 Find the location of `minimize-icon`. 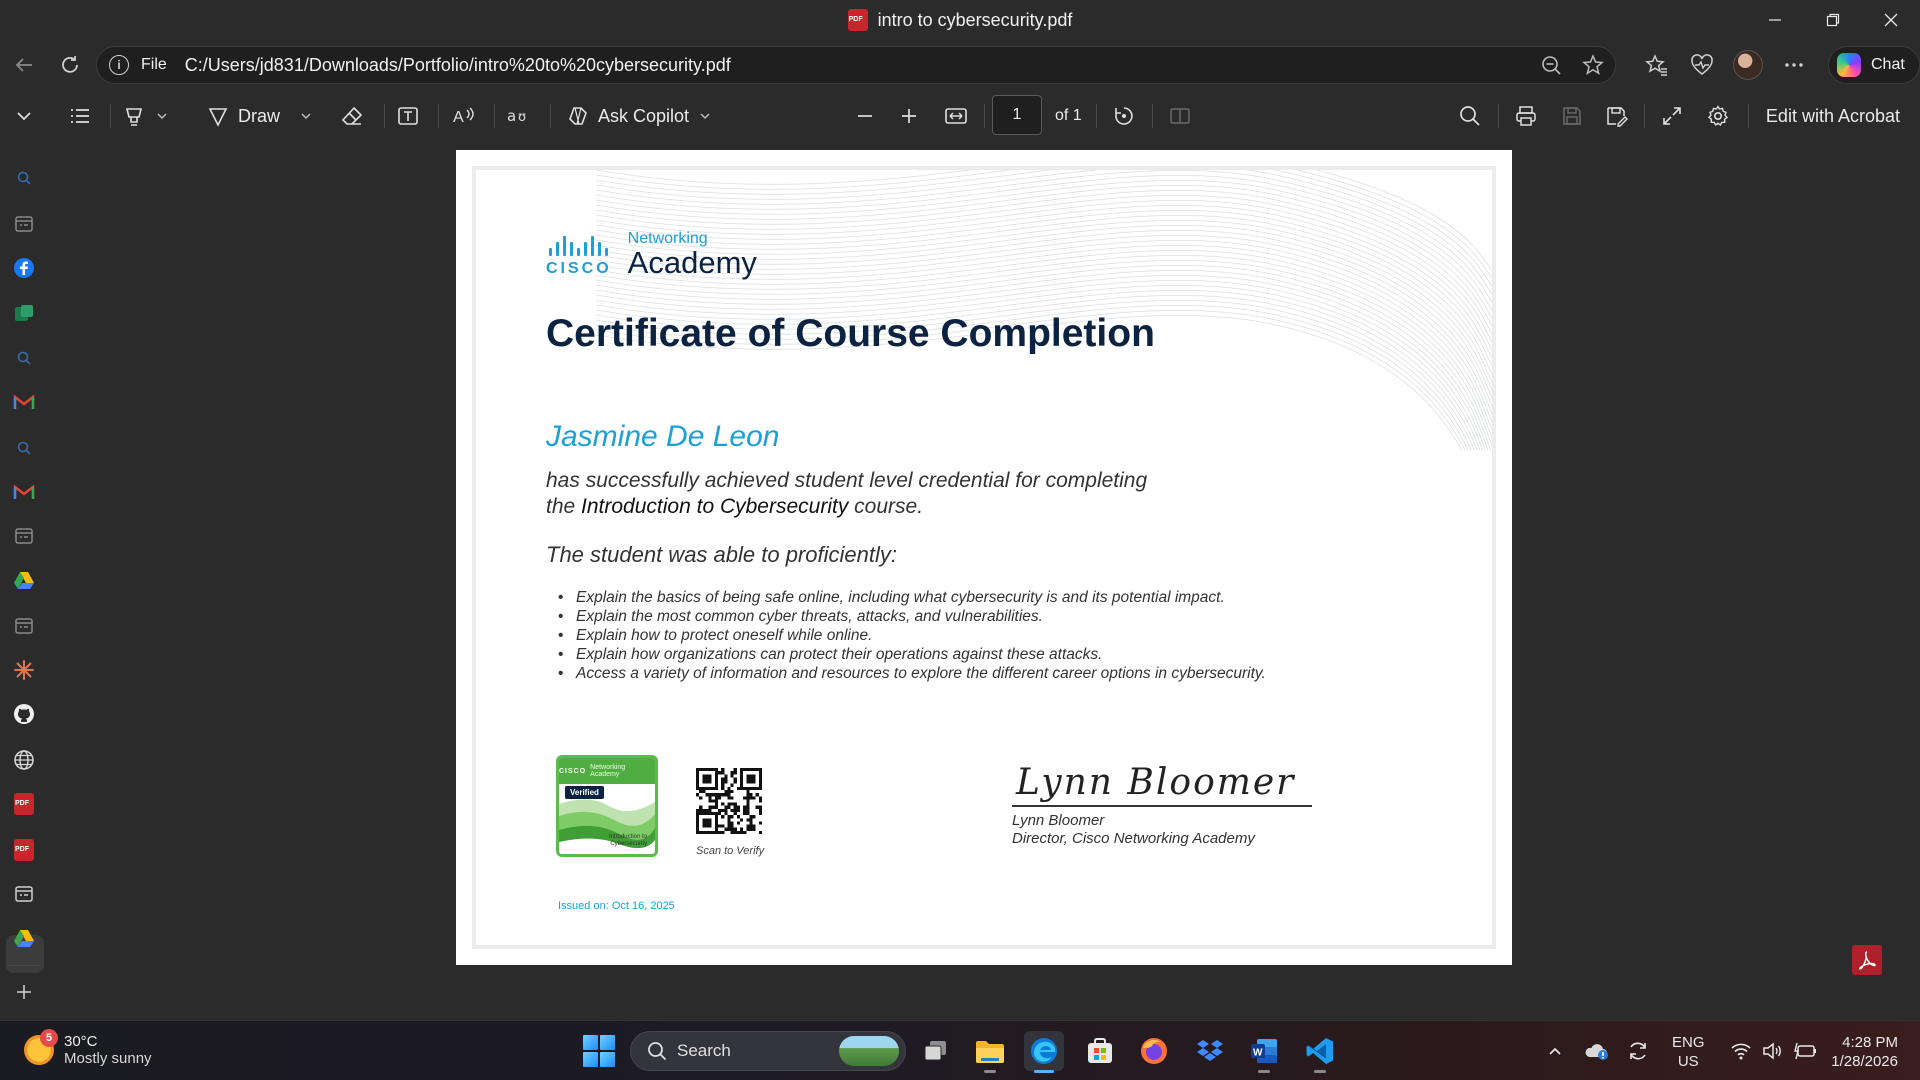

minimize-icon is located at coordinates (1775, 20).